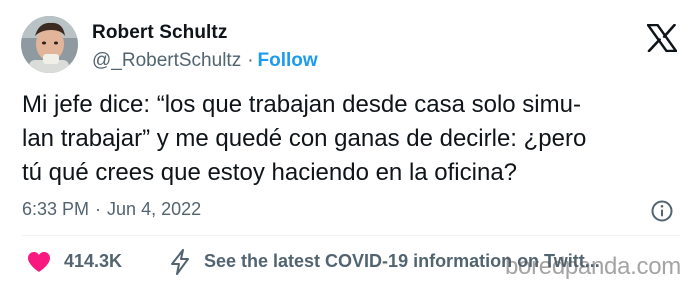 The width and height of the screenshot is (700, 288). I want to click on heart-icon, so click(39, 262).